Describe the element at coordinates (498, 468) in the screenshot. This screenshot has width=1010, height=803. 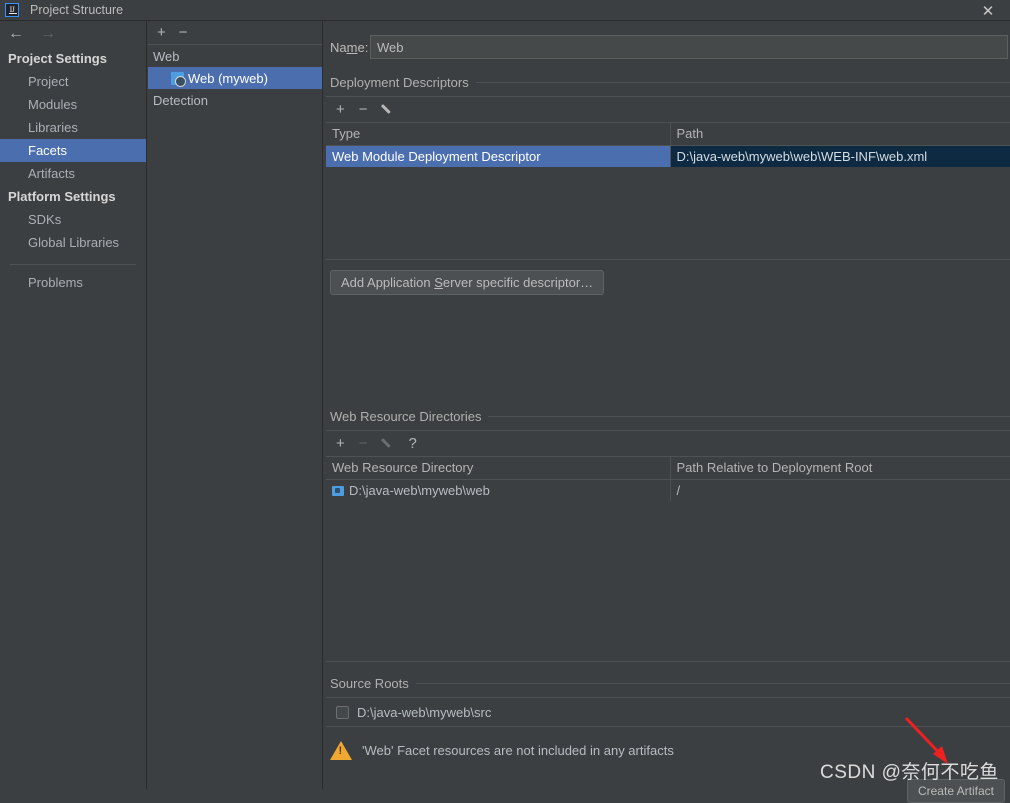
I see `column-header-web-resource-directory: Web Resource Directory` at that location.